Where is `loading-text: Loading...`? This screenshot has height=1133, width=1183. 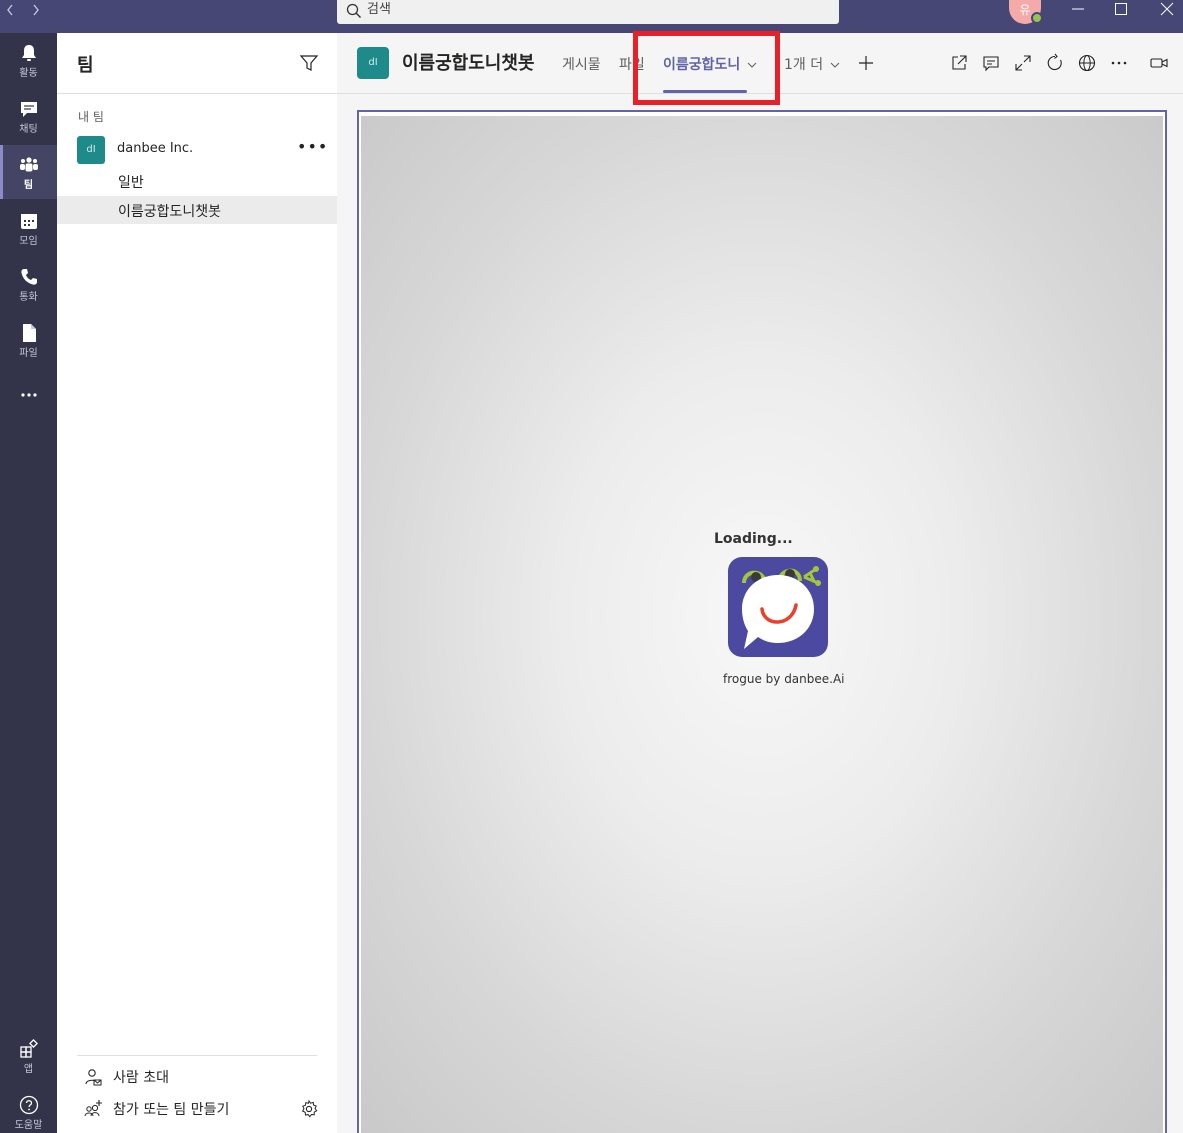
loading-text: Loading... is located at coordinates (753, 539).